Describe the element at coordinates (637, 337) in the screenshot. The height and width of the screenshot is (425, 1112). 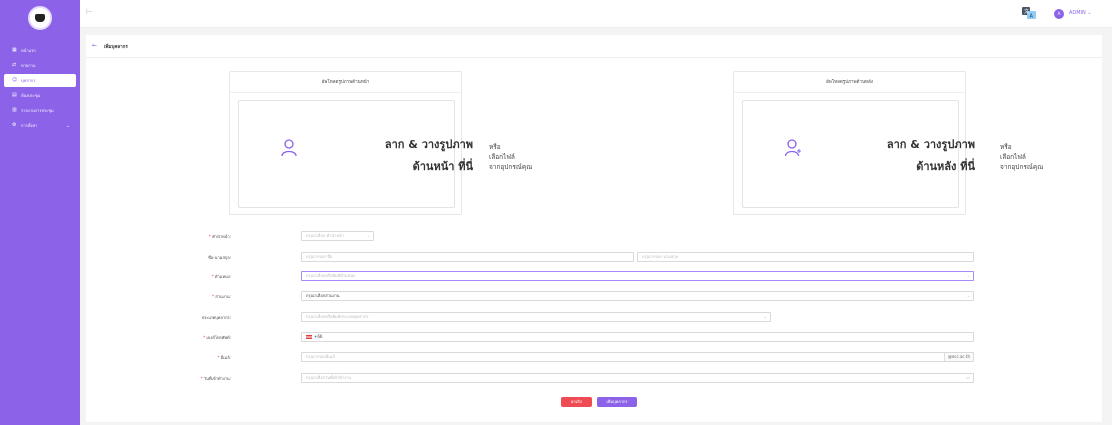
I see `phone-input: +66` at that location.